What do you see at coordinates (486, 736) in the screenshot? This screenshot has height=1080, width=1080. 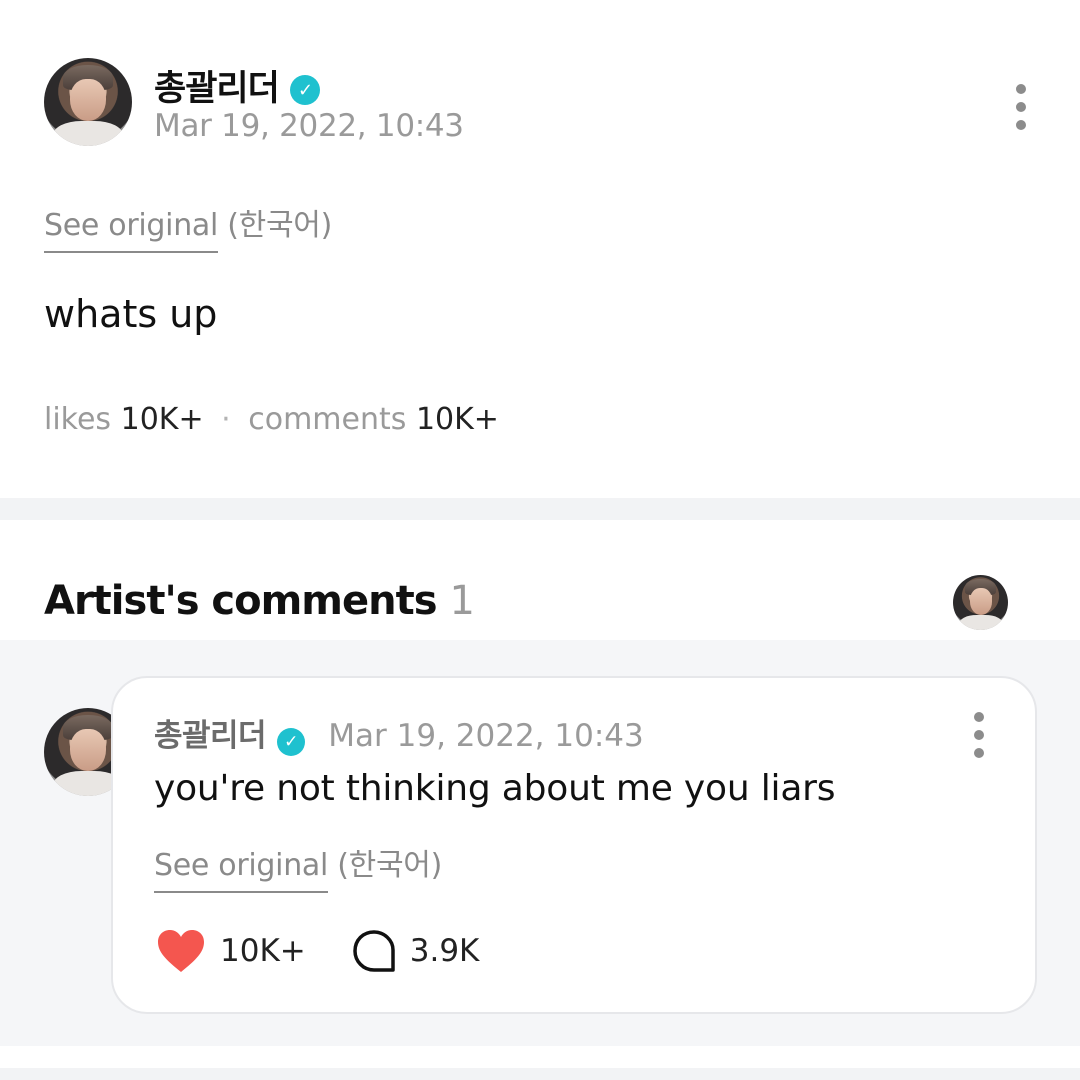 I see `comment-date: Mar 19, 2022, 10:43` at bounding box center [486, 736].